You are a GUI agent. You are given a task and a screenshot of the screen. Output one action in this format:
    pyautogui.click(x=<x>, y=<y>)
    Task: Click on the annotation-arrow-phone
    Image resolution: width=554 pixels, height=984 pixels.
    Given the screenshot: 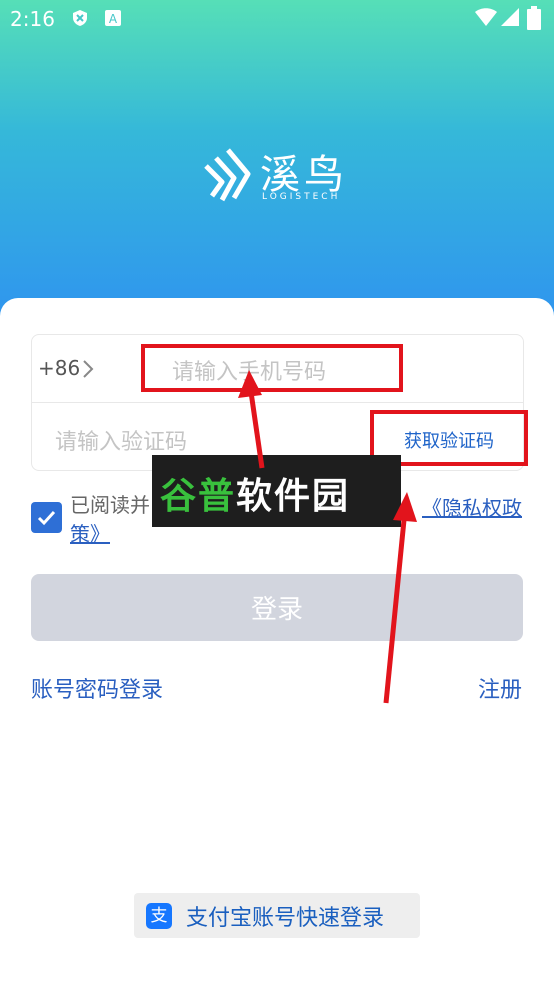 What is the action you would take?
    pyautogui.click(x=251, y=419)
    